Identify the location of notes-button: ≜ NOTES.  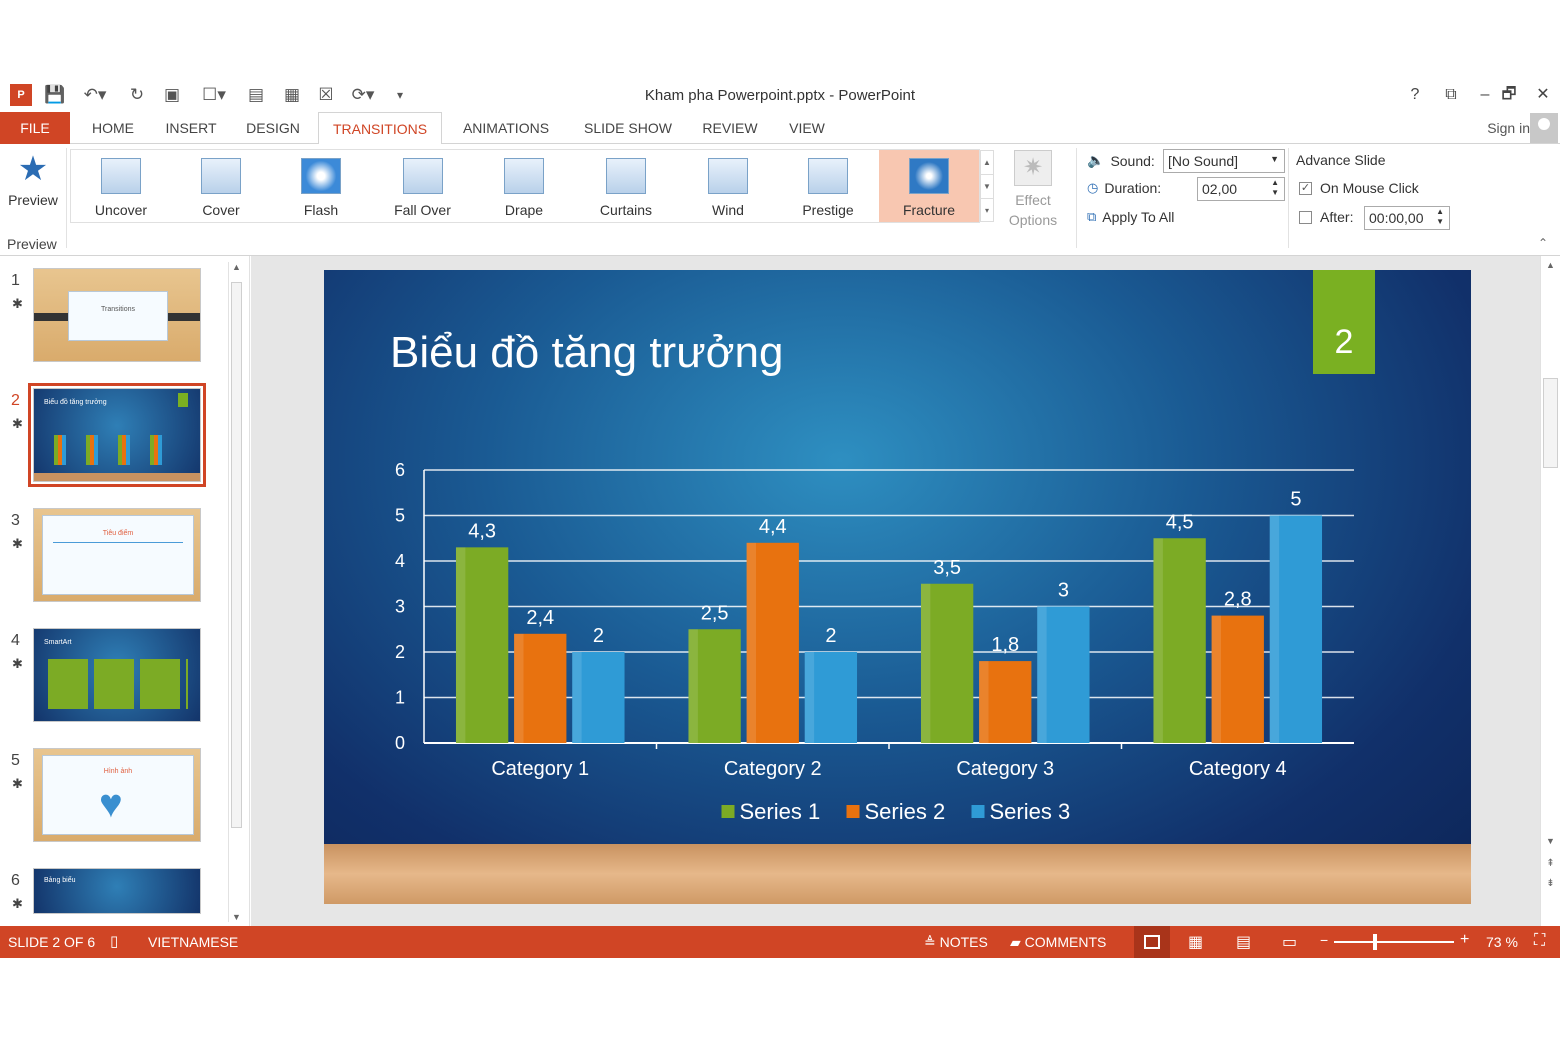
(956, 942).